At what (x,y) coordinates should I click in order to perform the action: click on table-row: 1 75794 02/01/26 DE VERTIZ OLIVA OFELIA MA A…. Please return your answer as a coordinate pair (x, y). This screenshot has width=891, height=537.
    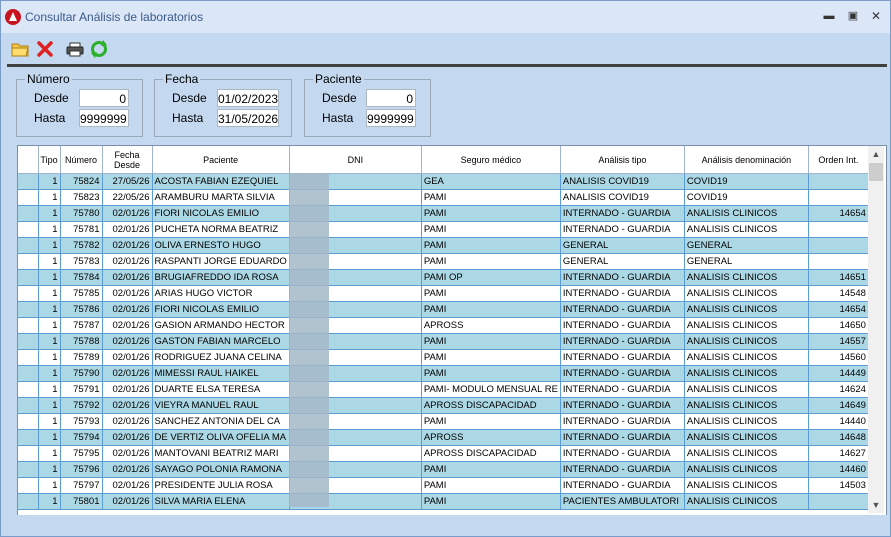
    Looking at the image, I should click on (443, 437).